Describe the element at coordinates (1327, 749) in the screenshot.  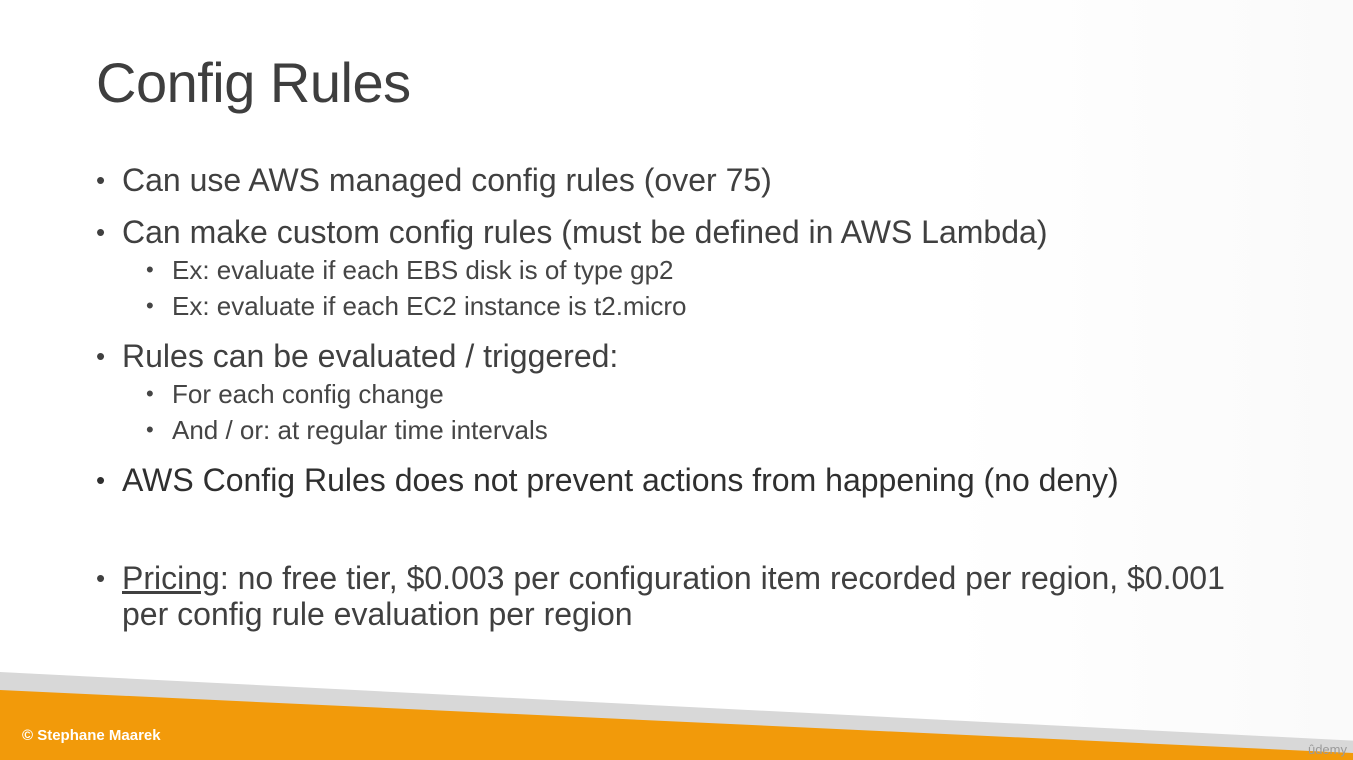
I see `udemy-watermark: ûdemy` at that location.